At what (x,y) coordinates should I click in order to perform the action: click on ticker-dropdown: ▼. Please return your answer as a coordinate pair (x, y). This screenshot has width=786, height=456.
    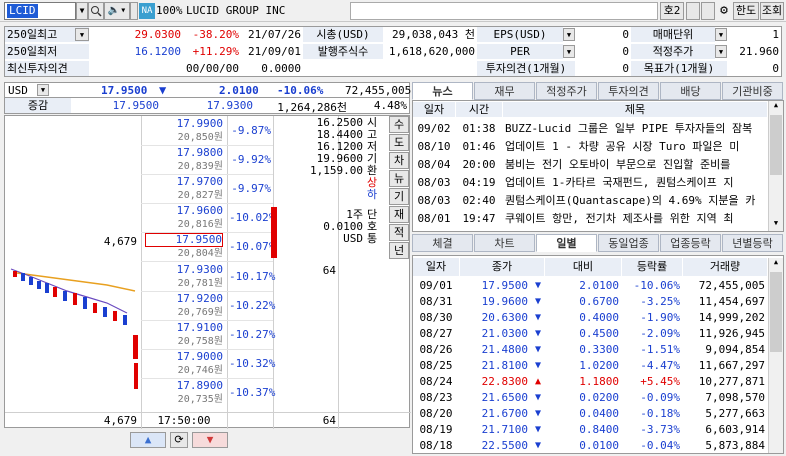
    Looking at the image, I should click on (82, 11).